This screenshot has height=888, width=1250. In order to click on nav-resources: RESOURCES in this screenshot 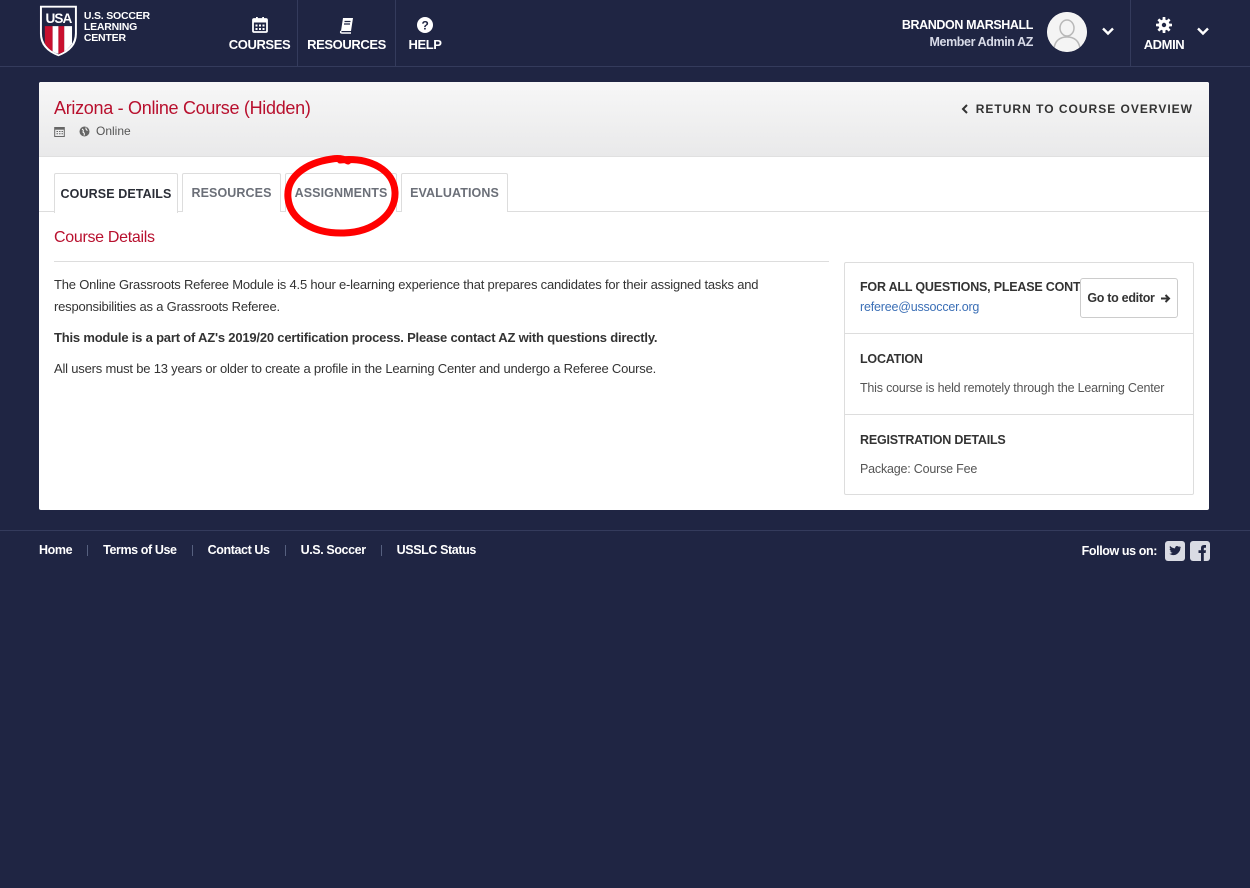, I will do `click(346, 33)`.